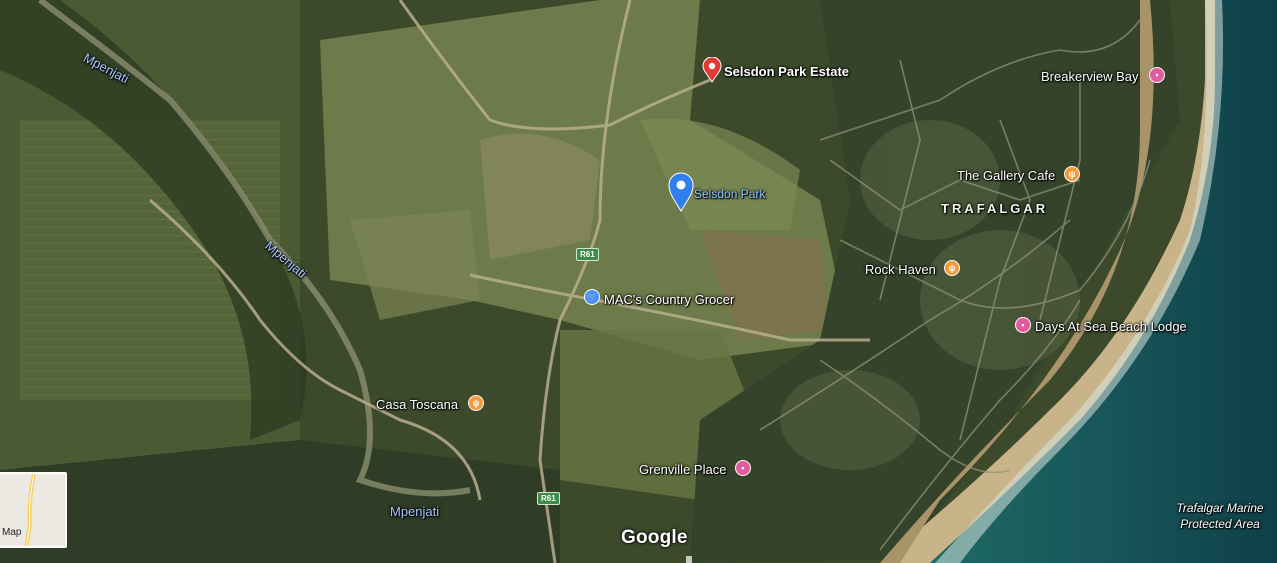  I want to click on map-attribution-strip, so click(689, 559).